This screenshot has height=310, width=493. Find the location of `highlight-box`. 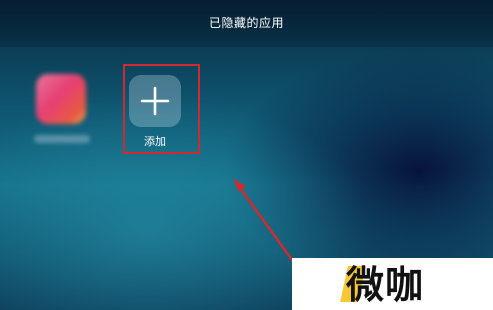

highlight-box is located at coordinates (161, 109).